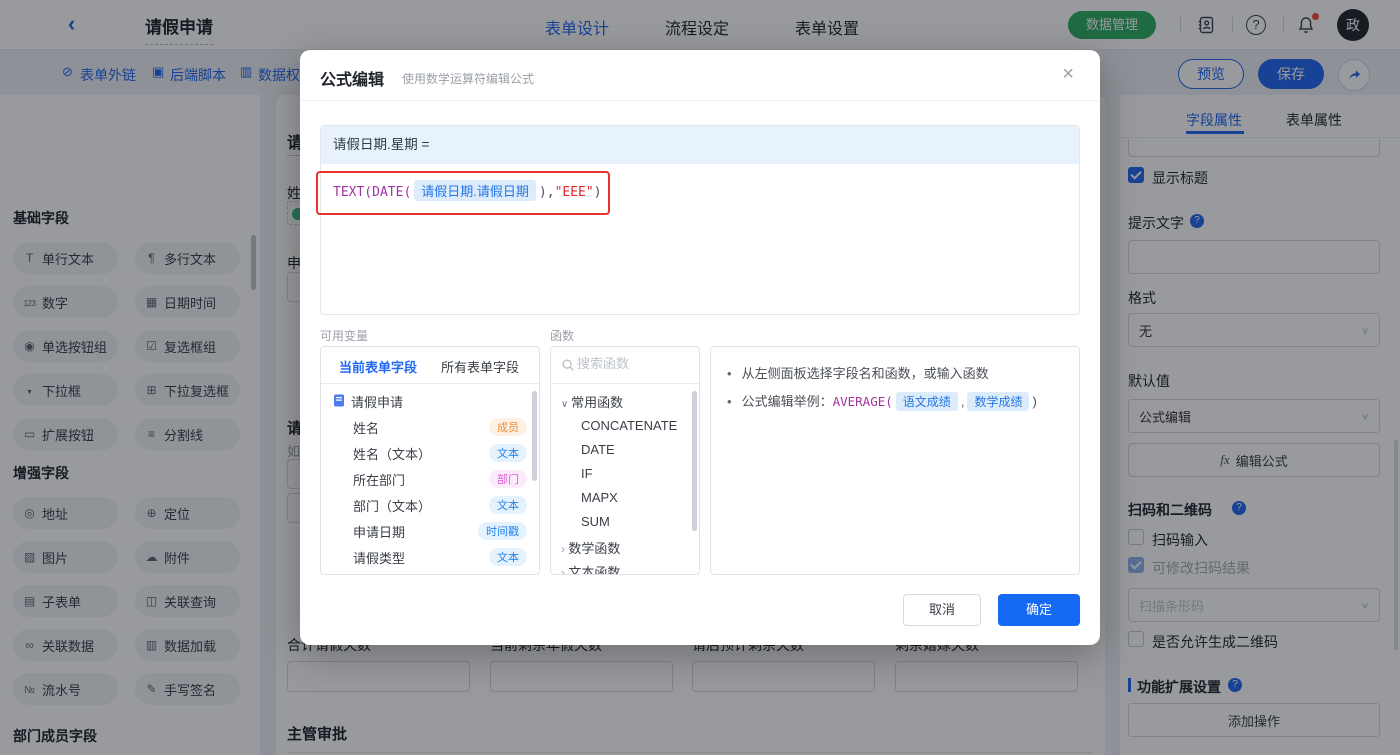 The image size is (1400, 755). What do you see at coordinates (379, 557) in the screenshot?
I see `variable-row: 请假类型` at bounding box center [379, 557].